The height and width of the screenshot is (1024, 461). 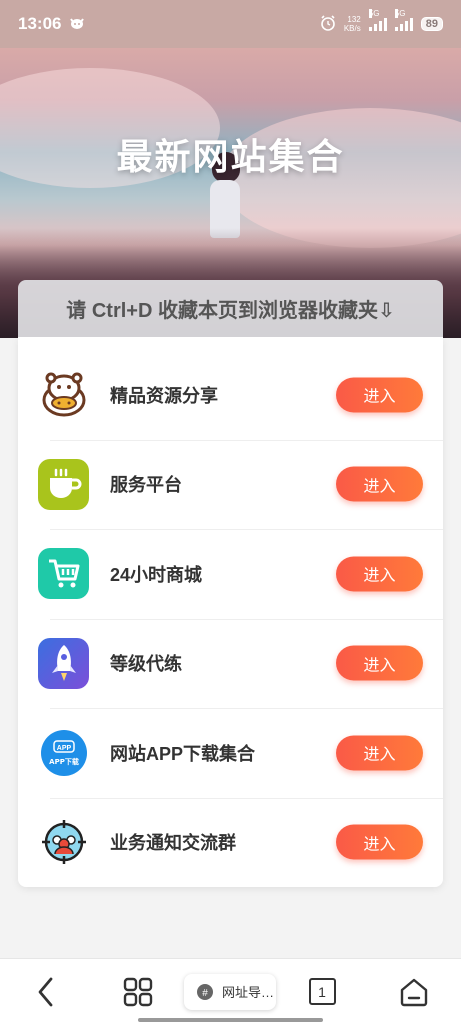 I want to click on alarm-icon, so click(x=328, y=24).